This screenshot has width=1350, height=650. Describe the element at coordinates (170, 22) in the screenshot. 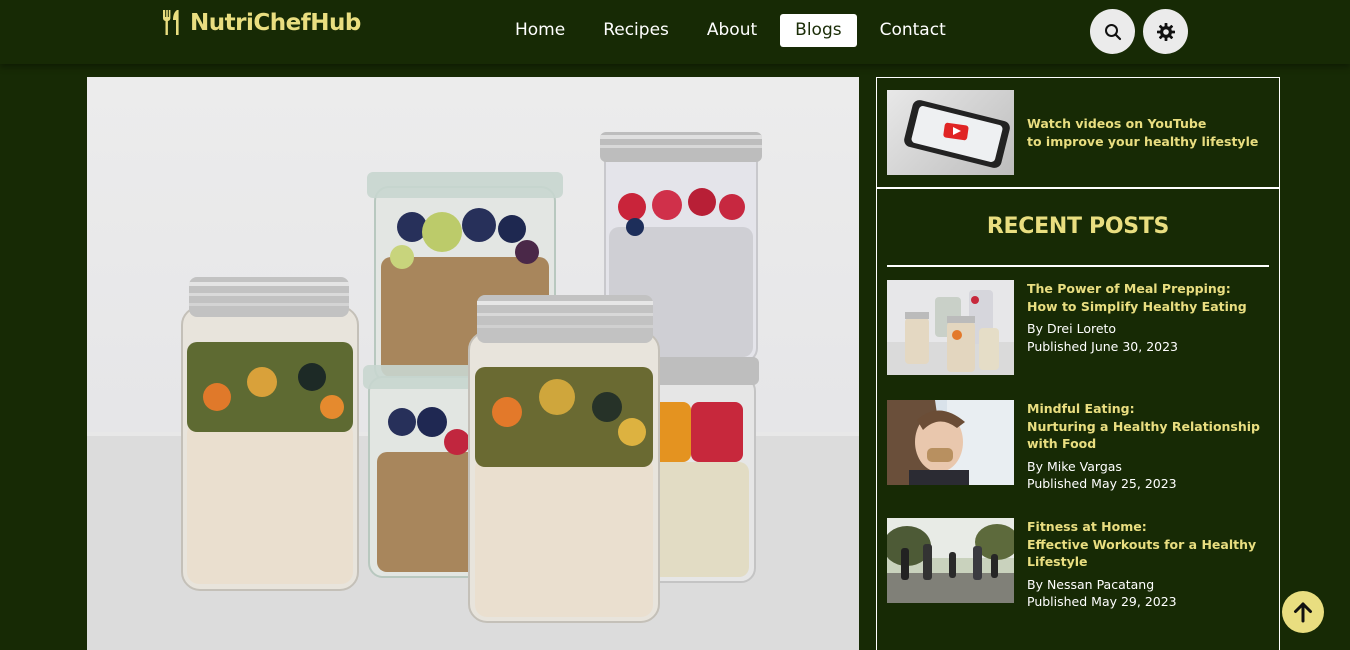

I see `fork-knife-icon` at that location.